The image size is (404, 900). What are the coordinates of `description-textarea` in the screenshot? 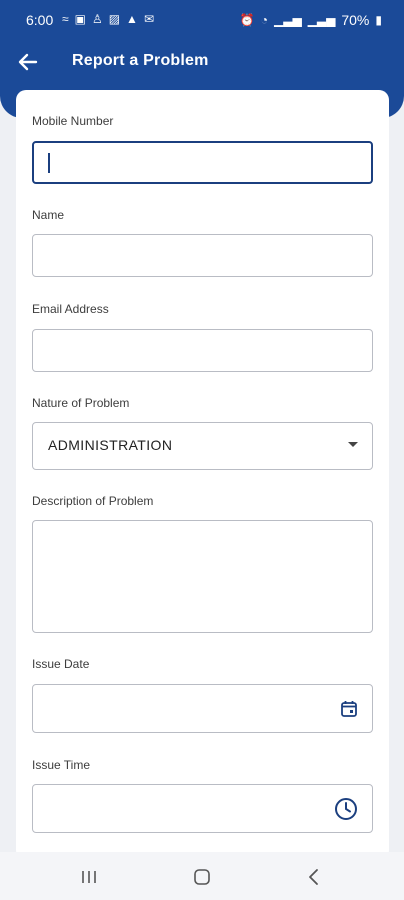 It's located at (202, 576).